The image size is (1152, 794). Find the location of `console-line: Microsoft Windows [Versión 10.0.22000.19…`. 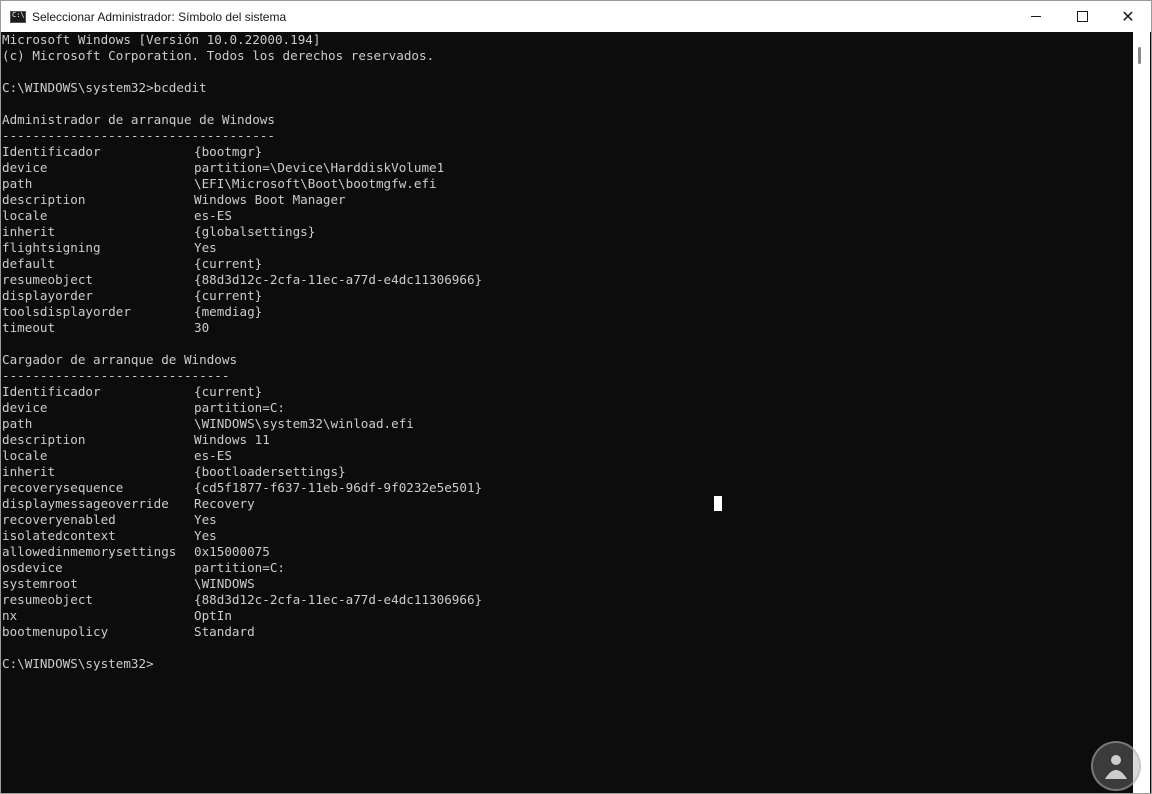

console-line: Microsoft Windows [Versión 10.0.22000.19… is located at coordinates (161, 39).